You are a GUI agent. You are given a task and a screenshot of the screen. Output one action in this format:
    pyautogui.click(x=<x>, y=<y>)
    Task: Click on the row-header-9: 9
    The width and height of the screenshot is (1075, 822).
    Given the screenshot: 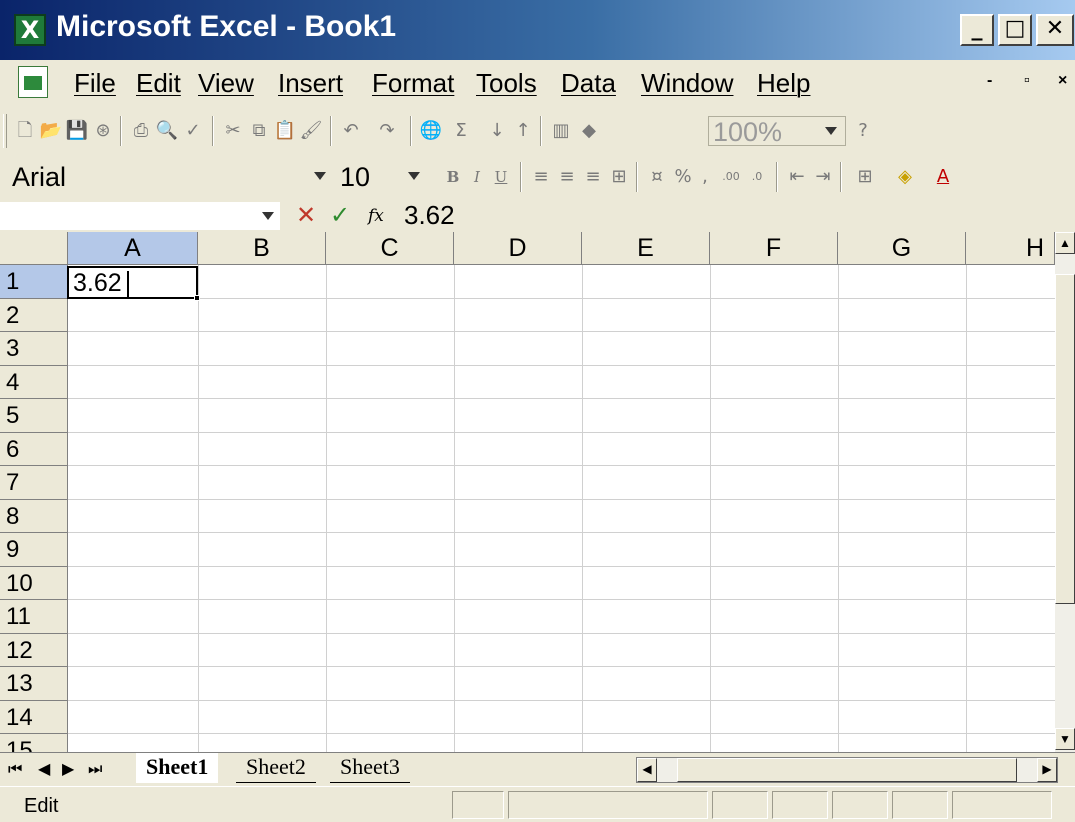 What is the action you would take?
    pyautogui.click(x=34, y=550)
    